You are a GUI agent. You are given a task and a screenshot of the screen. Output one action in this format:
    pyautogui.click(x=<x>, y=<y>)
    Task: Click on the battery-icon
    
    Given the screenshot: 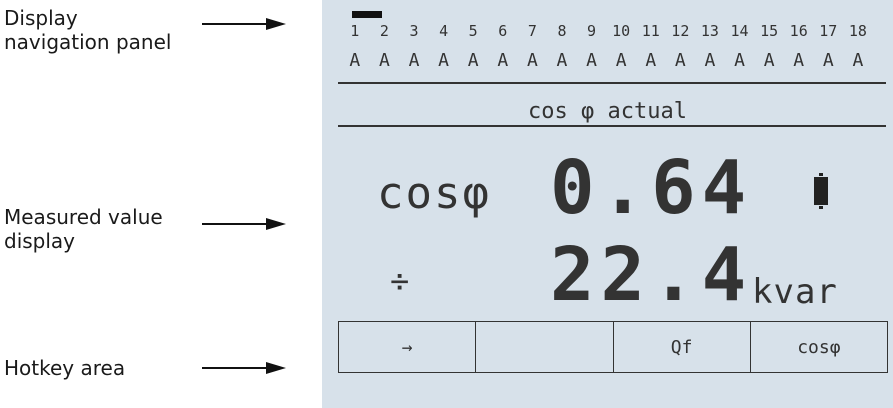 What is the action you would take?
    pyautogui.click(x=821, y=191)
    